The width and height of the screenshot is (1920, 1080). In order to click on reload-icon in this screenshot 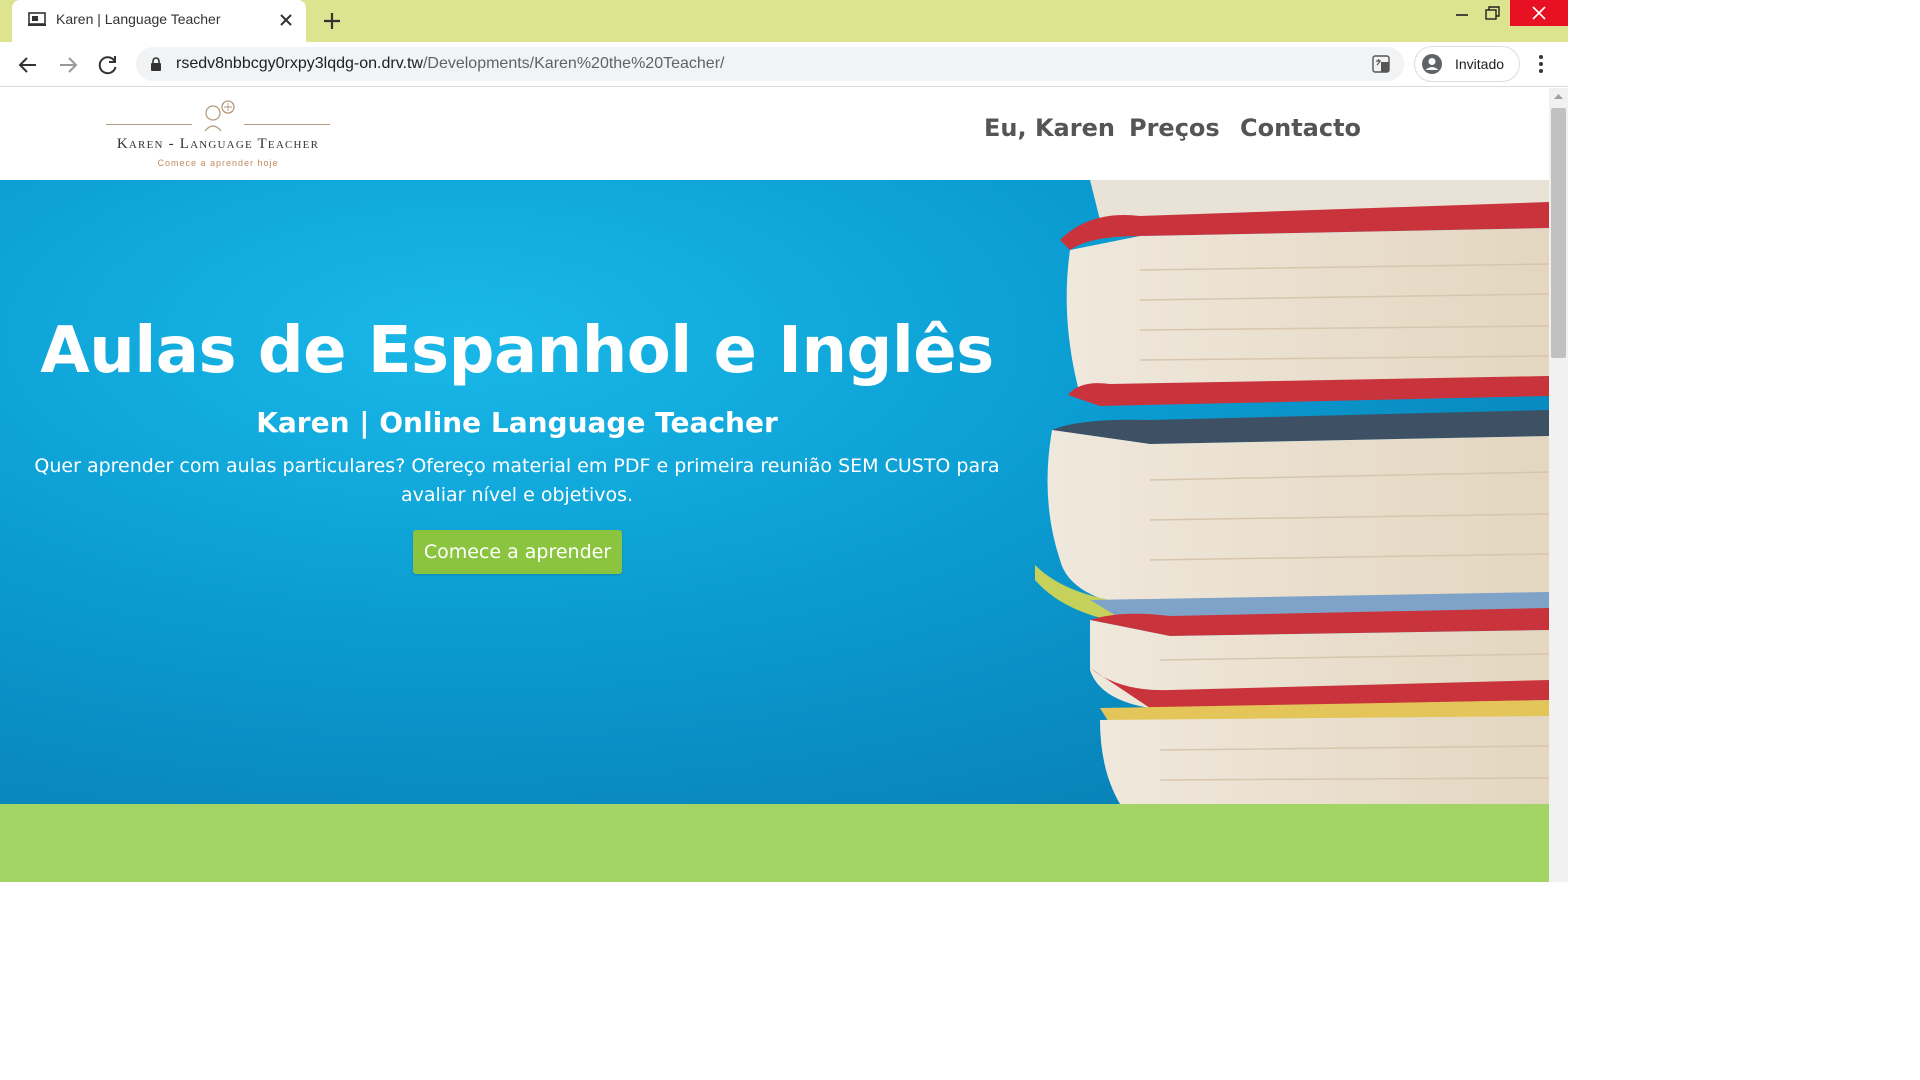, I will do `click(108, 65)`.